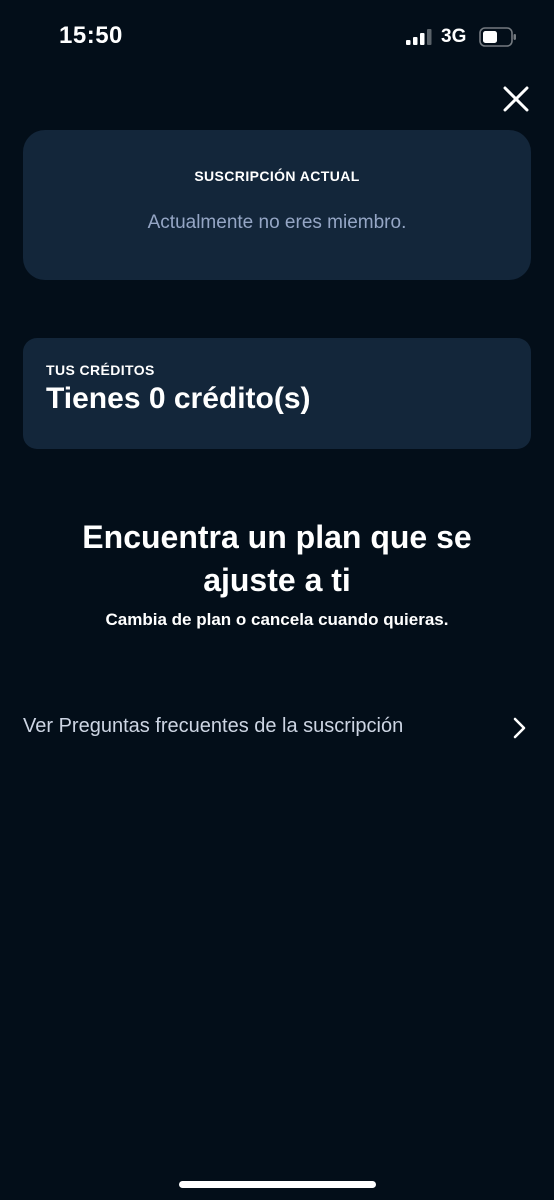 Image resolution: width=554 pixels, height=1200 pixels. What do you see at coordinates (277, 222) in the screenshot?
I see `subscription-status: Actualmente no eres miembro.` at bounding box center [277, 222].